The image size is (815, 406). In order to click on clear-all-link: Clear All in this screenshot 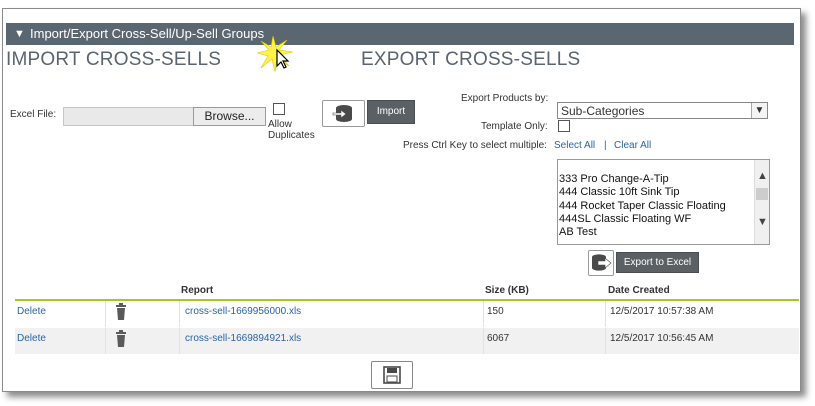, I will do `click(632, 145)`.